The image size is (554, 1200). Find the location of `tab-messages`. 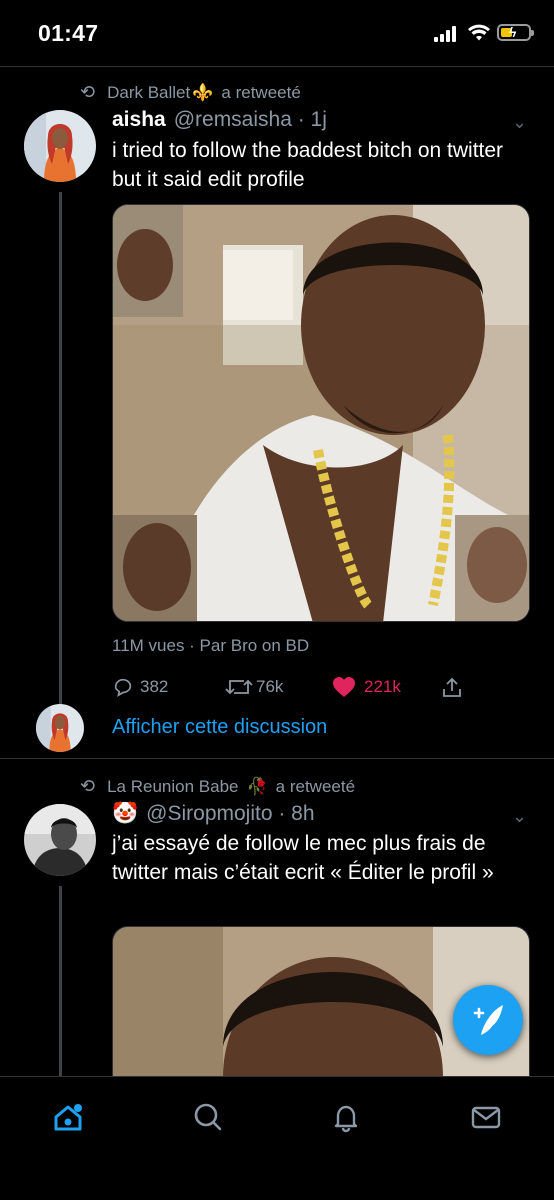

tab-messages is located at coordinates (486, 1117).